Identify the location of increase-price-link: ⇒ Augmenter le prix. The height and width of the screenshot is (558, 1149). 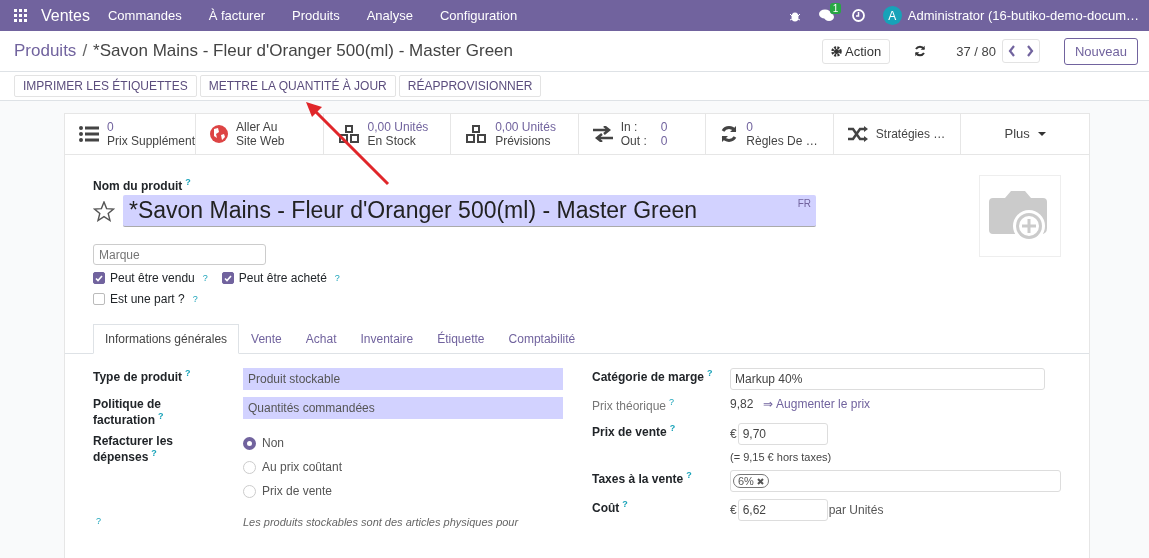
(817, 404).